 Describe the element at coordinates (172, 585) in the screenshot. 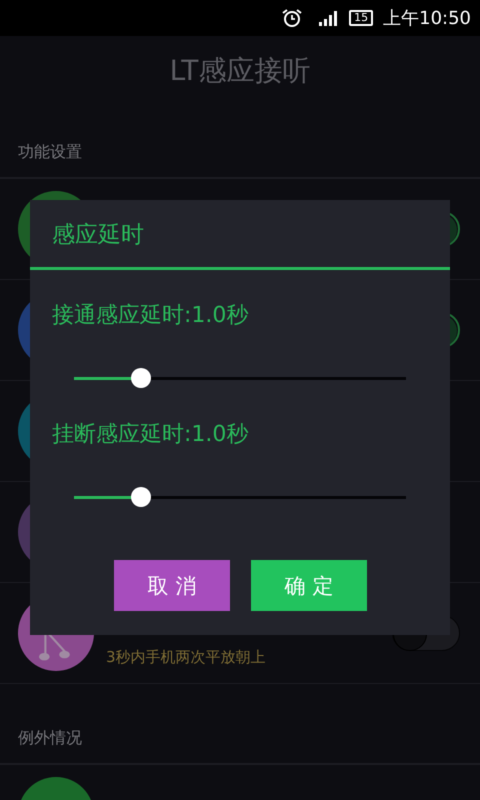

I see `cancel-button: 取 消` at that location.